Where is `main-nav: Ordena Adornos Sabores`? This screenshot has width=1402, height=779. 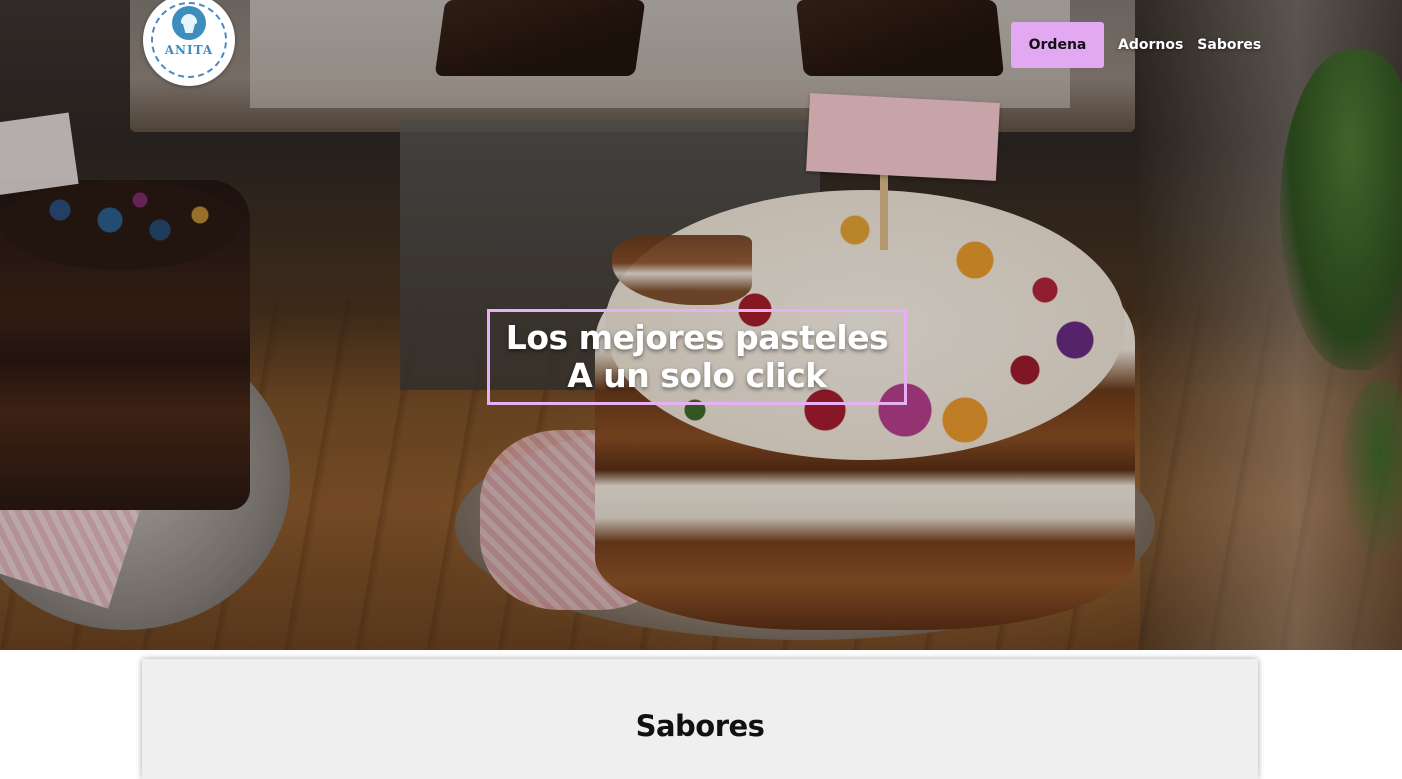
main-nav: Ordena Adornos Sabores is located at coordinates (1136, 45).